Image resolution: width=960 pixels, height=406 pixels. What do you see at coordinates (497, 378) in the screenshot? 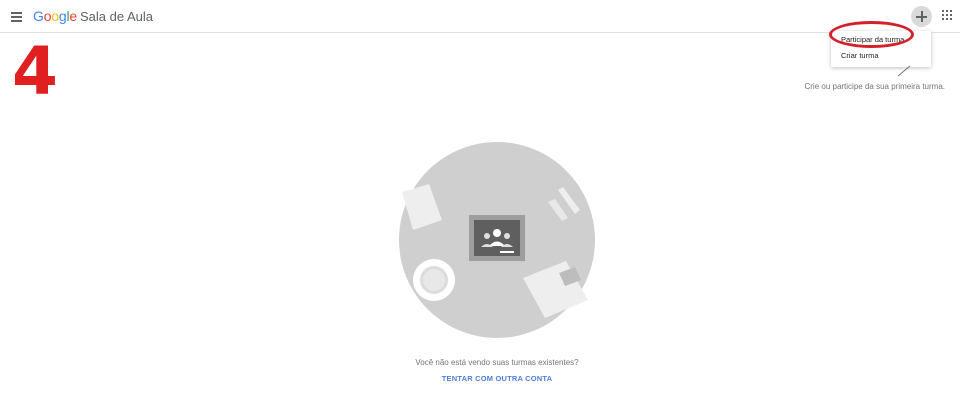
I see `try-another-account-link: TENTAR COM OUTRA CONTA` at bounding box center [497, 378].